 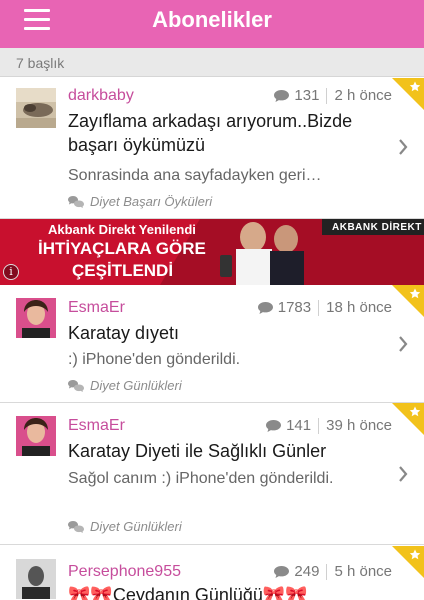 I want to click on ad-headline: Akbank Direkt Yenilendi, so click(x=122, y=229).